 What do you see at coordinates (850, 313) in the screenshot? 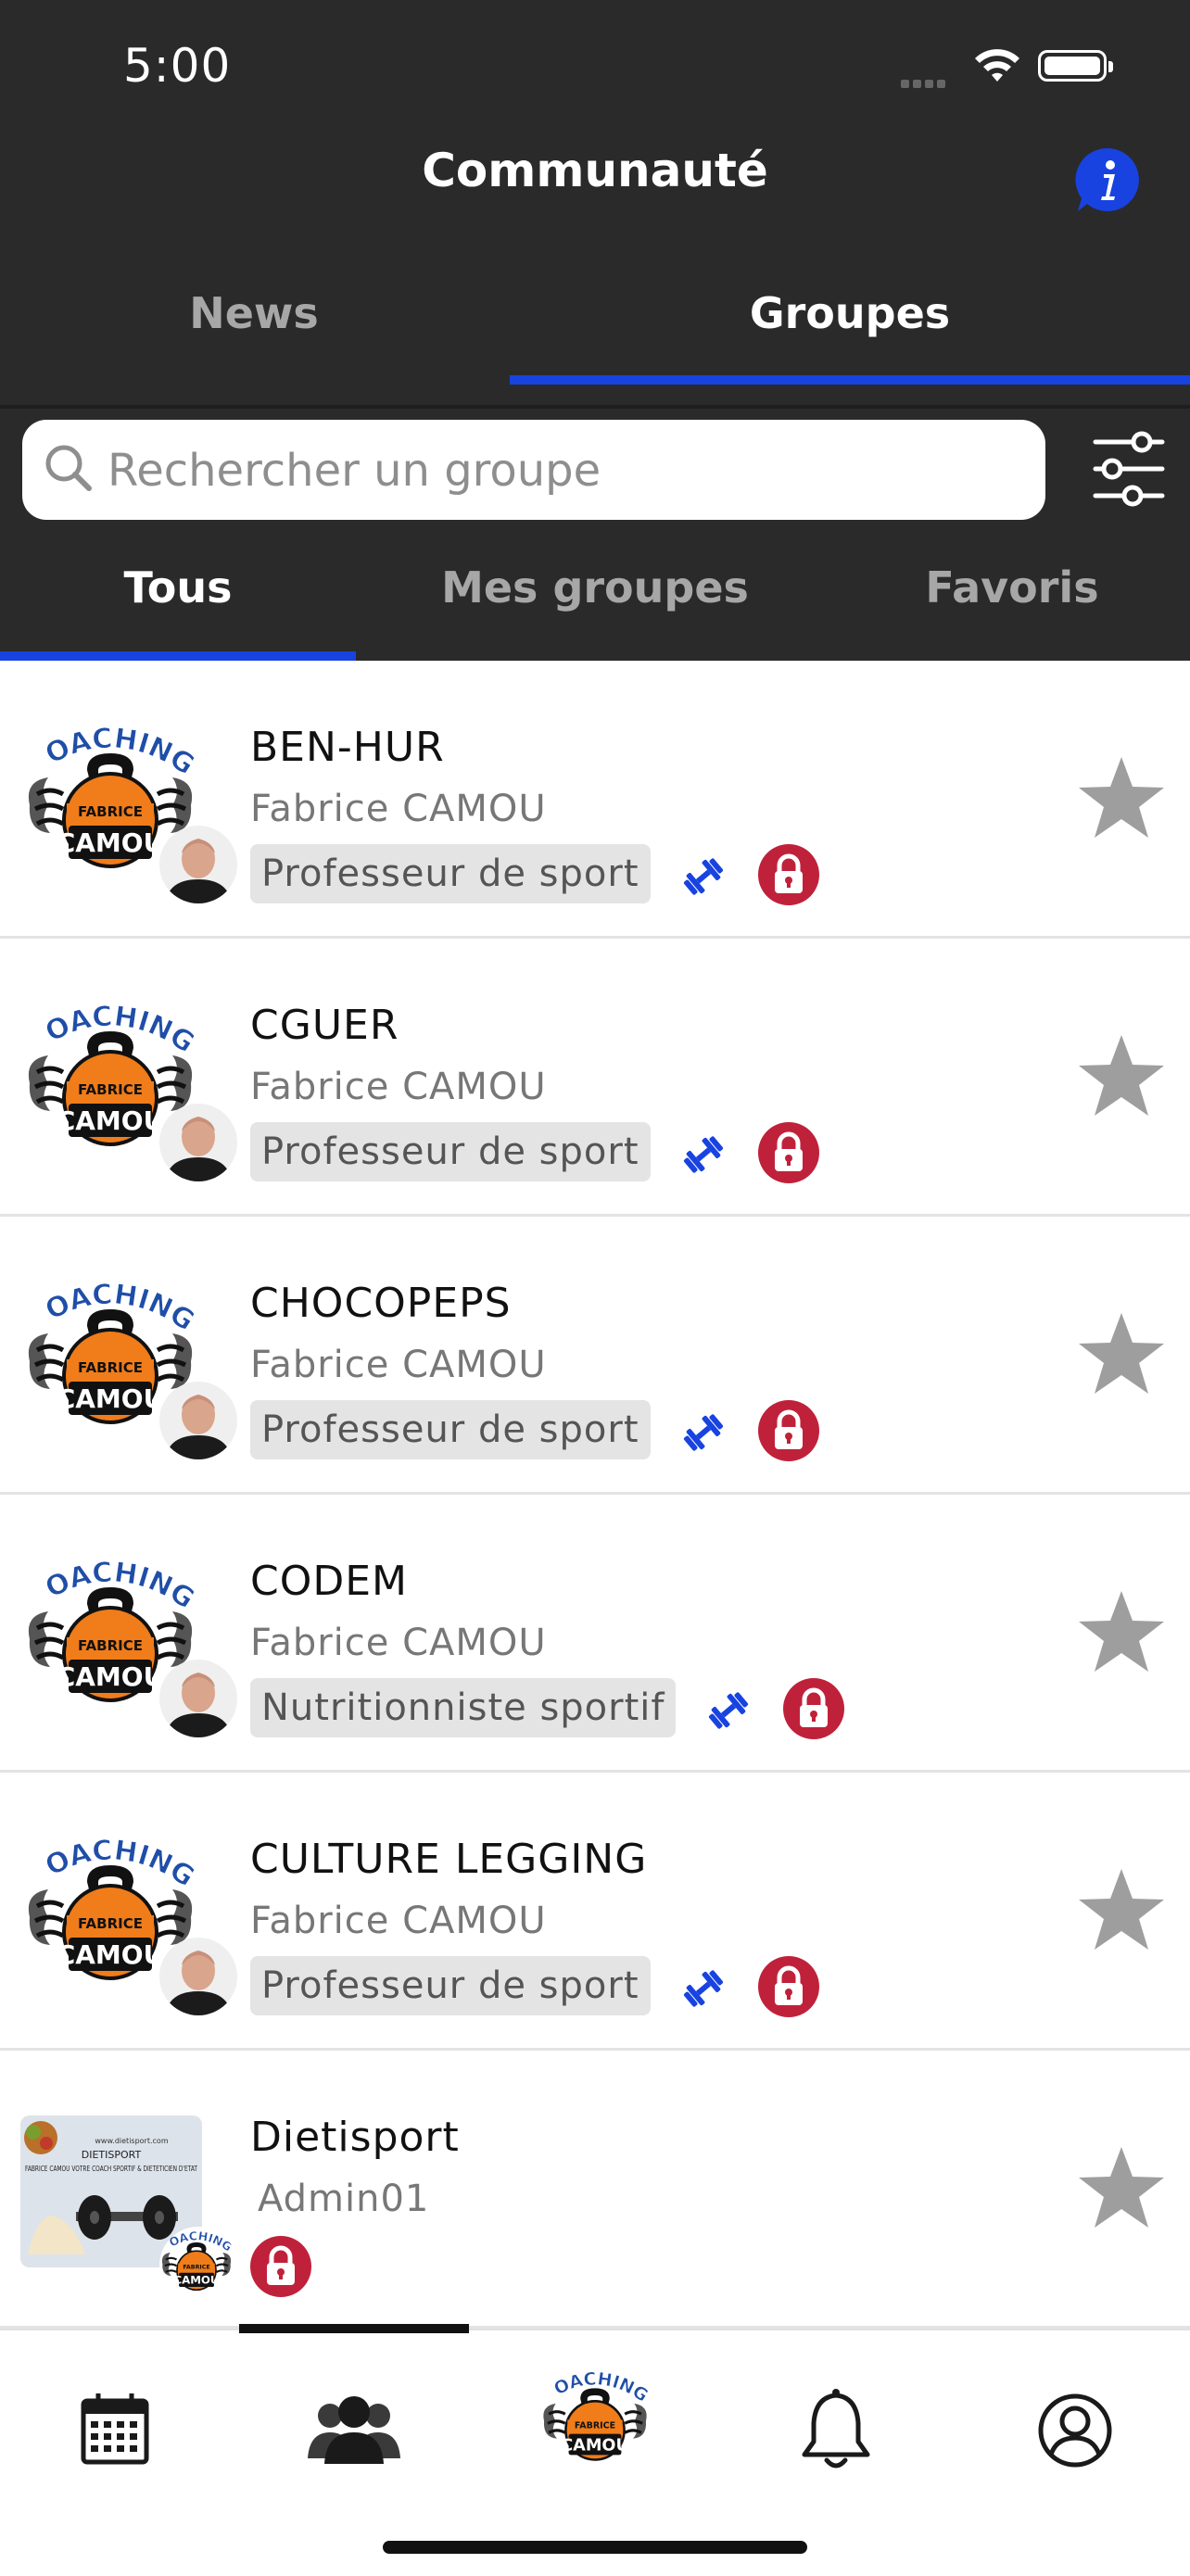
I see `tab-groupes: Groupes` at bounding box center [850, 313].